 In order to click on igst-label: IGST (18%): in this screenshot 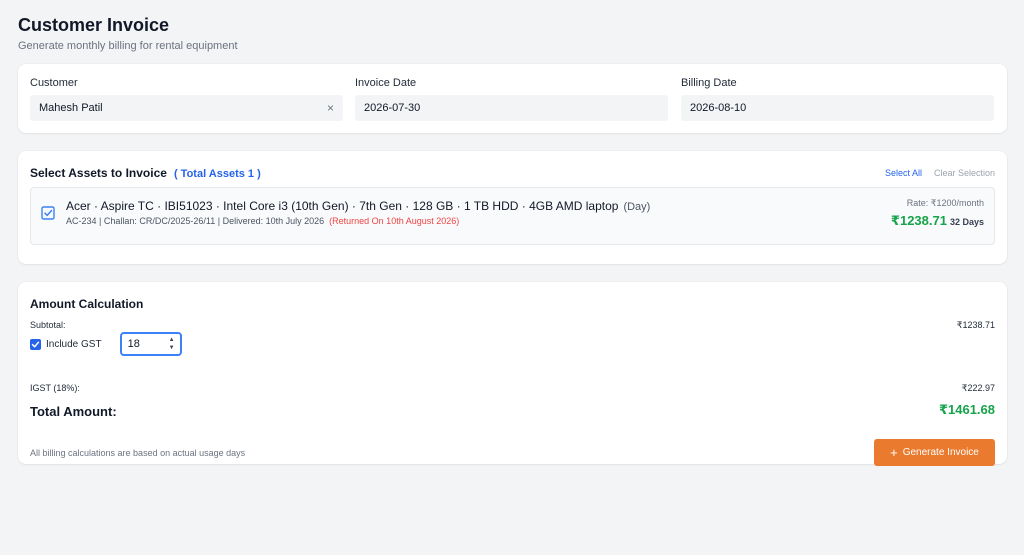, I will do `click(55, 388)`.